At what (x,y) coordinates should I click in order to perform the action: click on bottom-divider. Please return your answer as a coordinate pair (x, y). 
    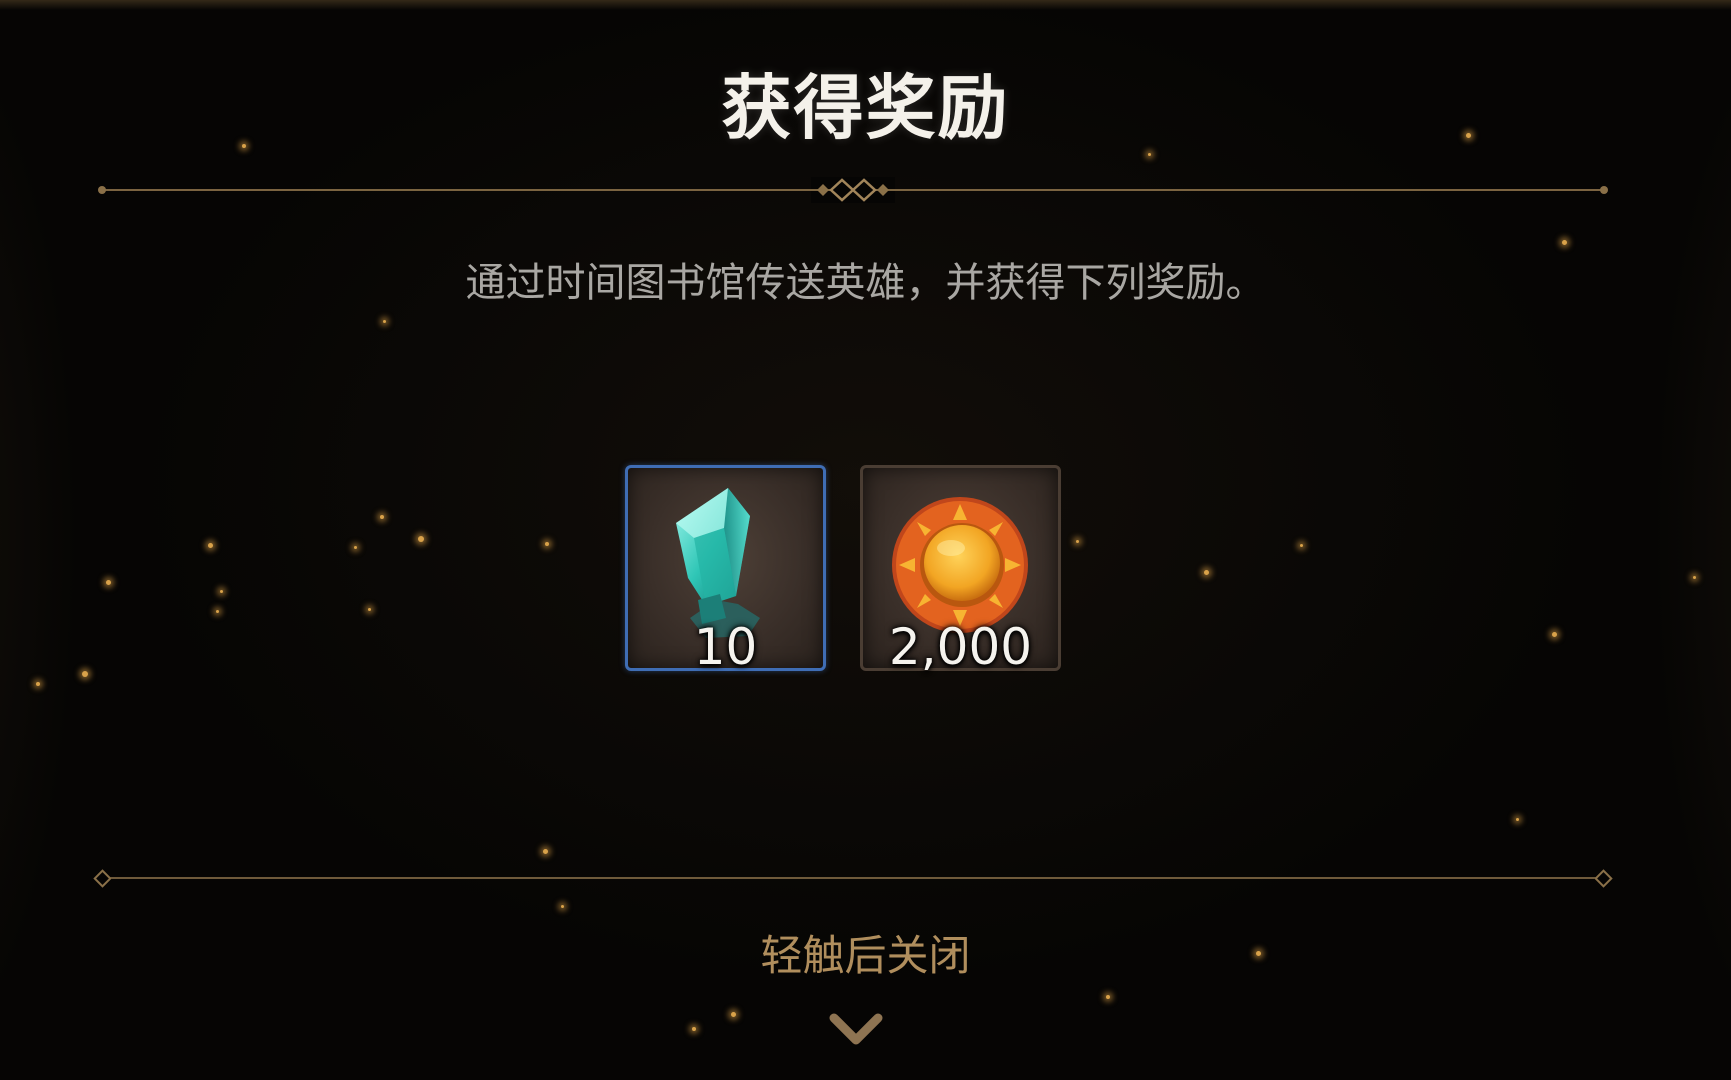
    Looking at the image, I should click on (853, 878).